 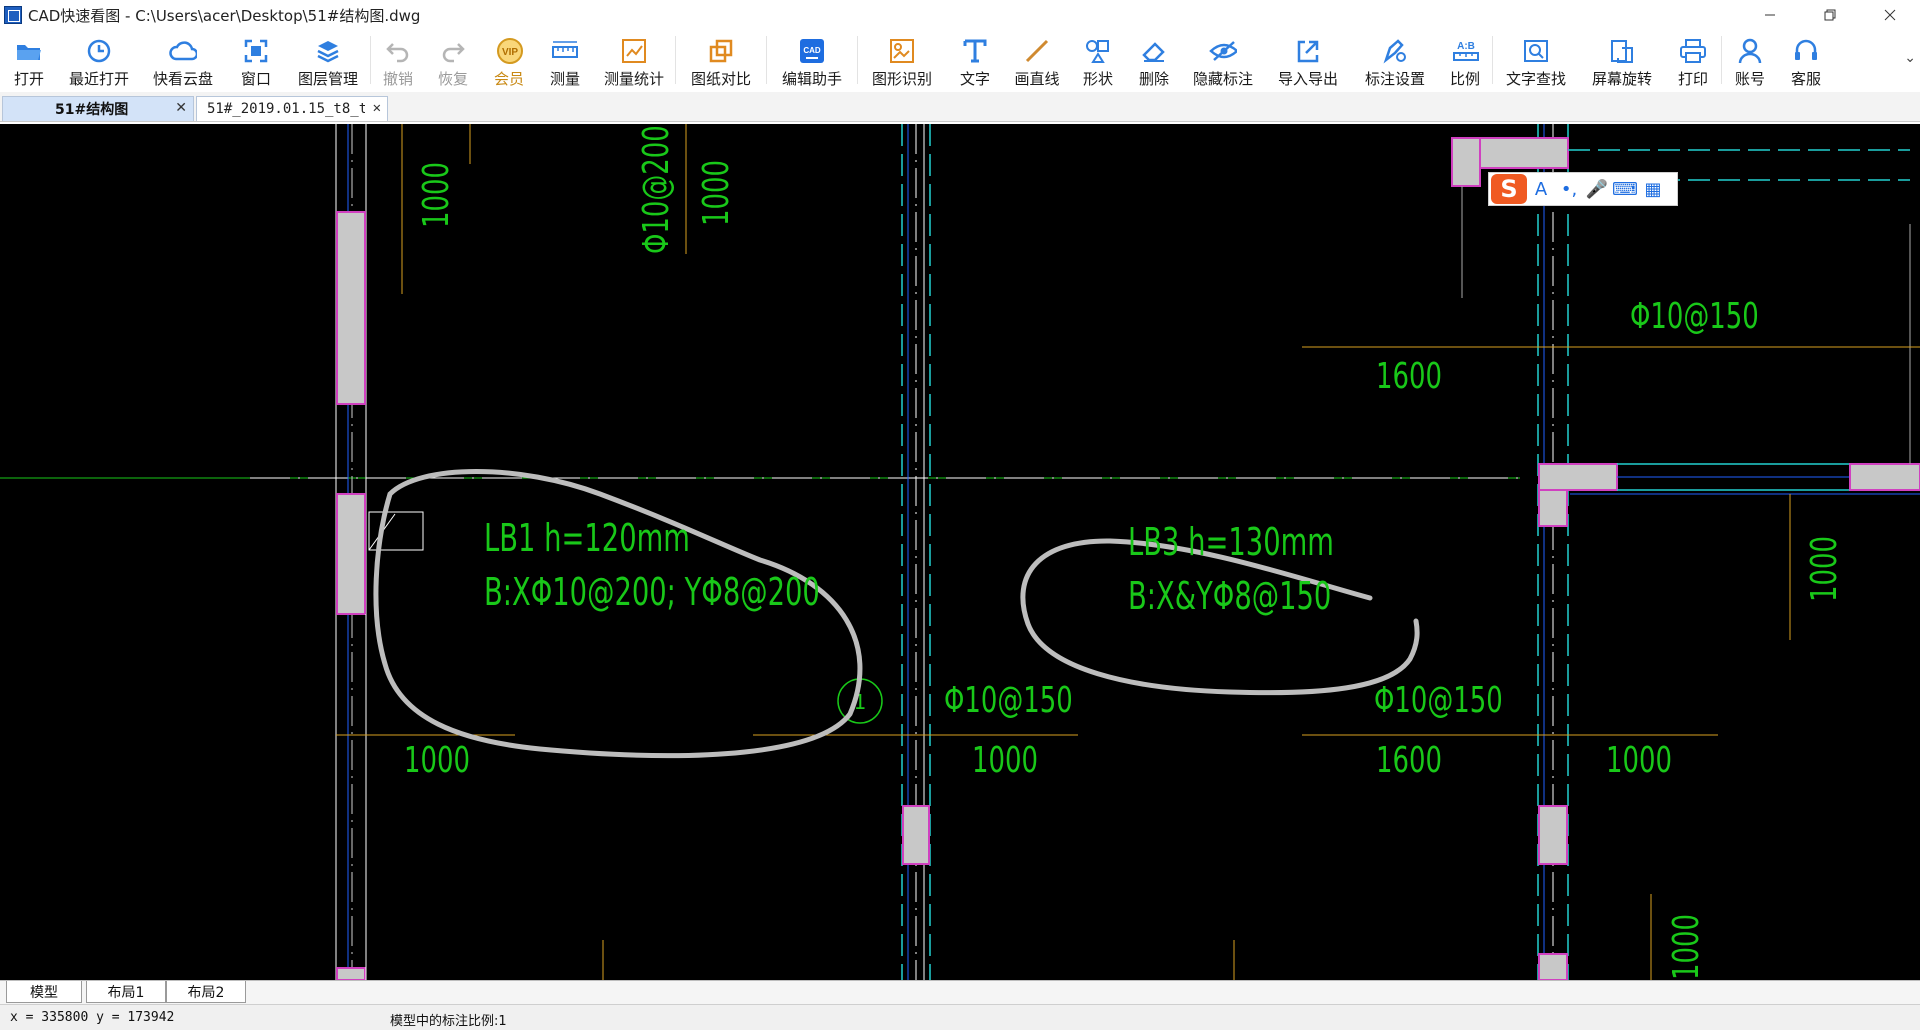 I want to click on tool-drawing-compare: 图纸对比, so click(x=721, y=60).